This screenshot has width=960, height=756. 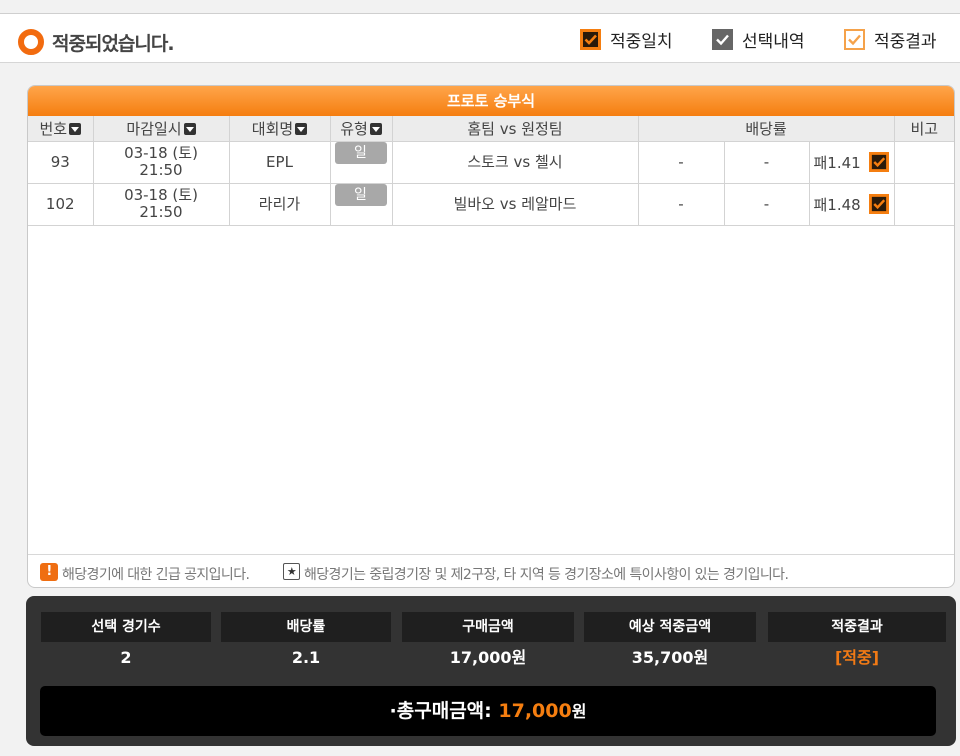 I want to click on summary-expected-amount: 예상 적중금액 35,700원, so click(x=670, y=643).